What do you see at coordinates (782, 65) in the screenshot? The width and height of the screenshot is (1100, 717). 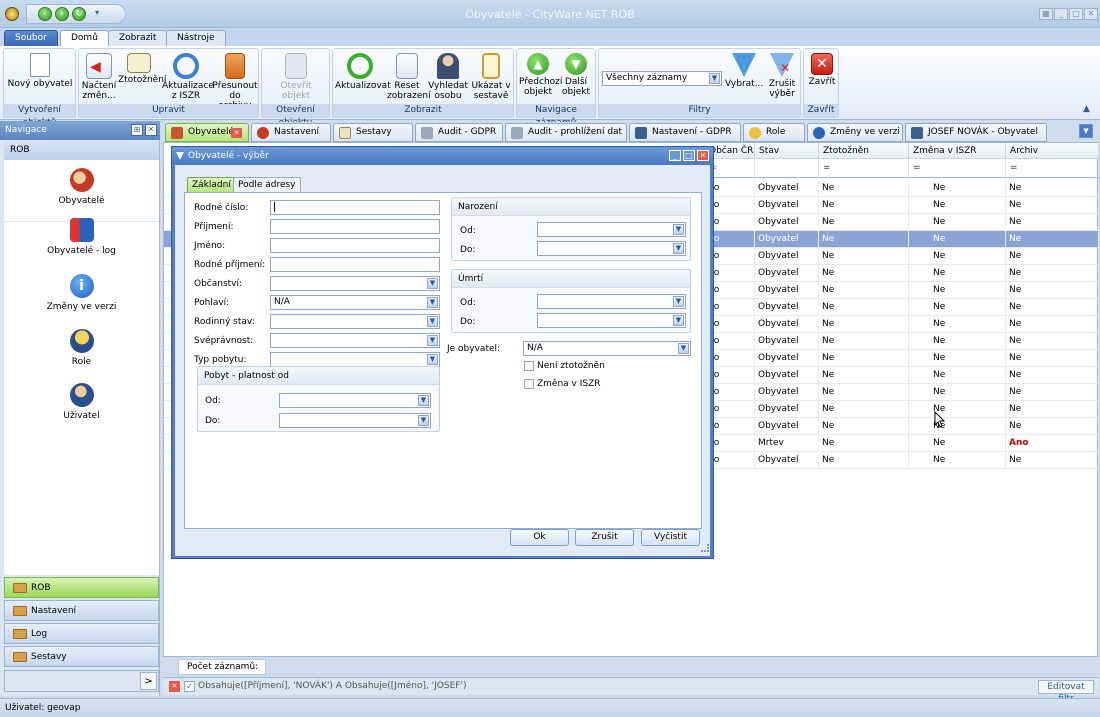 I see `funnel-remove-icon: ✕` at bounding box center [782, 65].